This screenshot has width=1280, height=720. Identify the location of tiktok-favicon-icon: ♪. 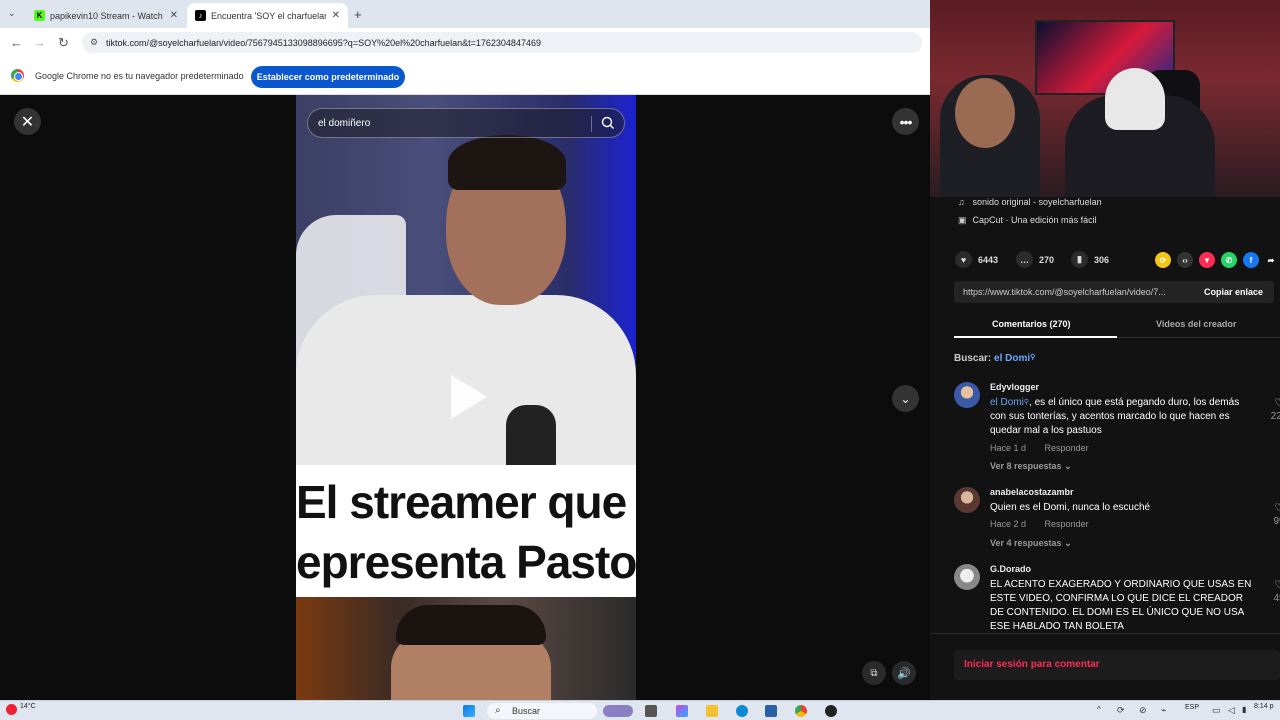
(200, 15).